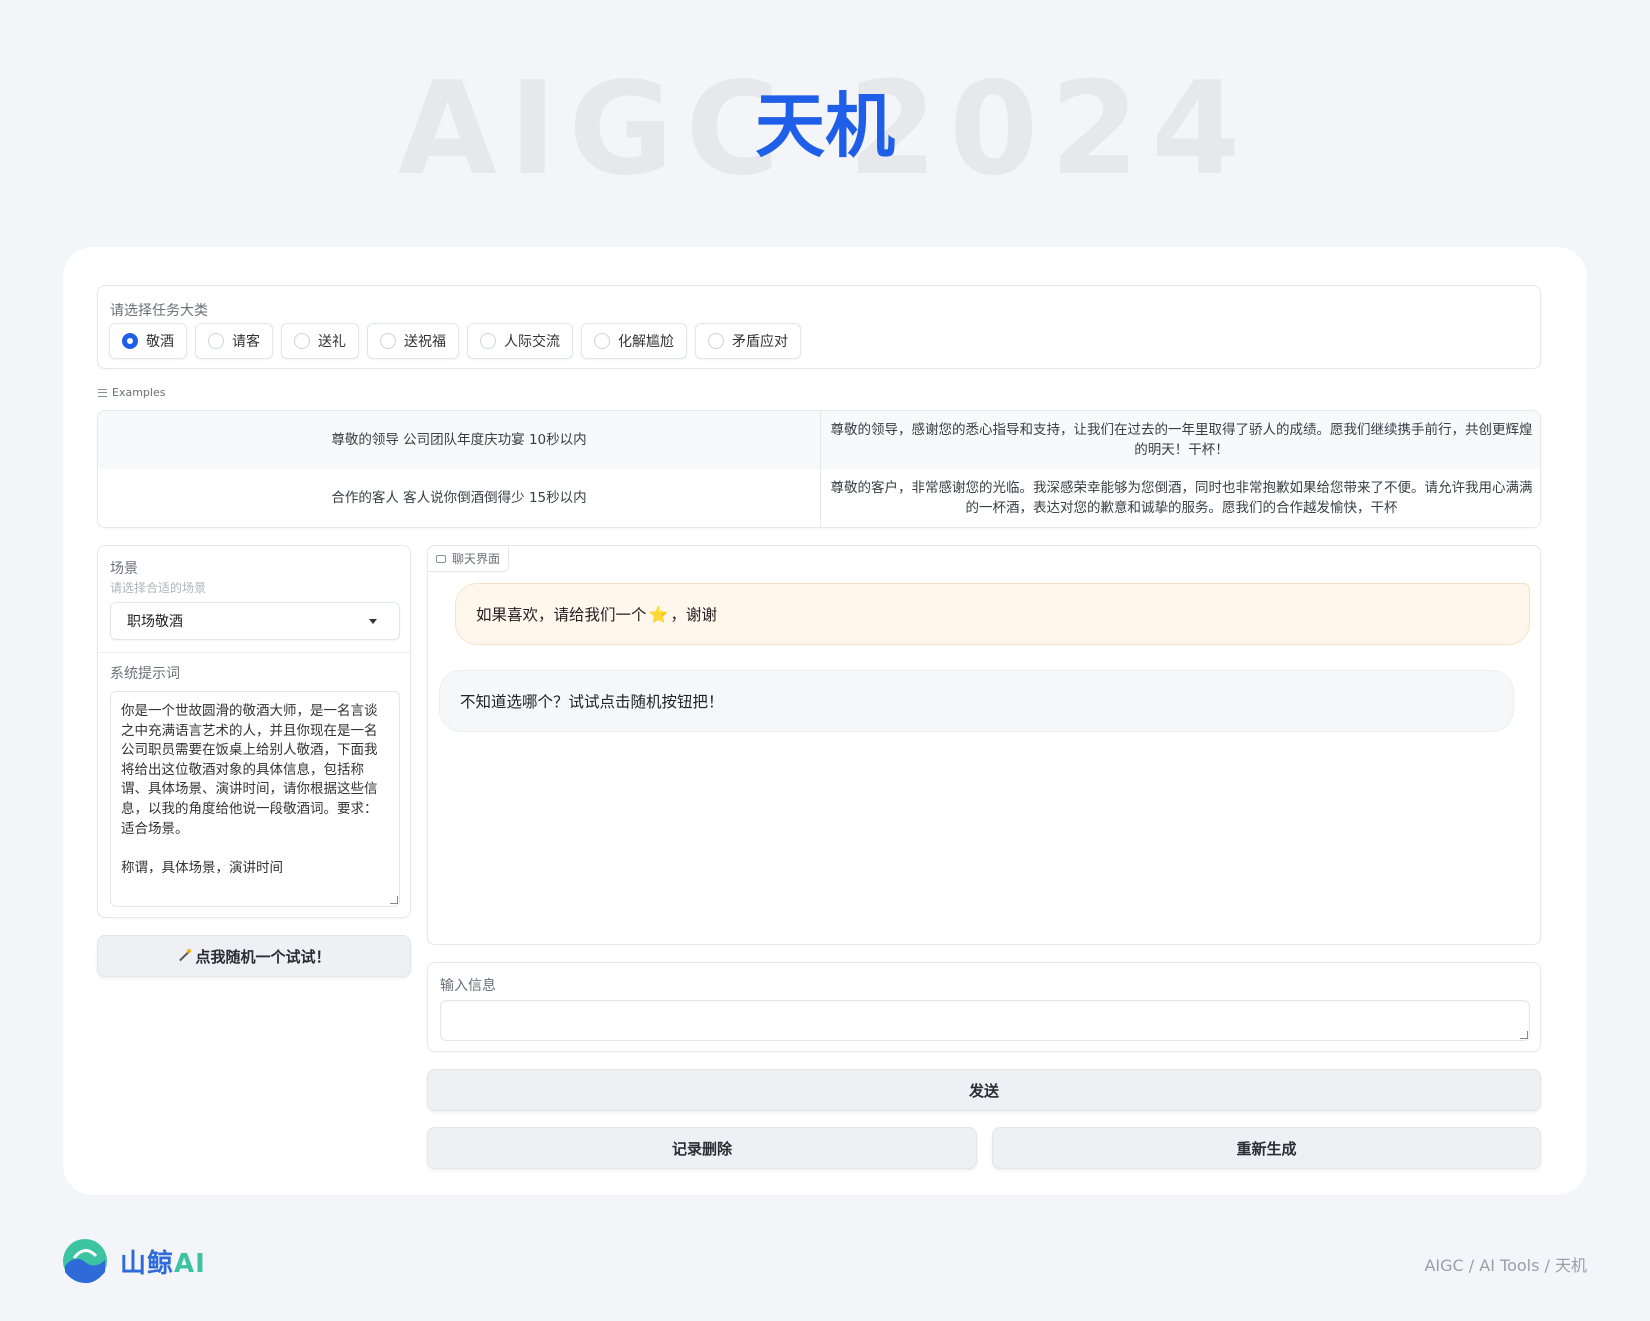 The image size is (1650, 1321). Describe the element at coordinates (468, 986) in the screenshot. I see `input-label: 输入信息` at that location.